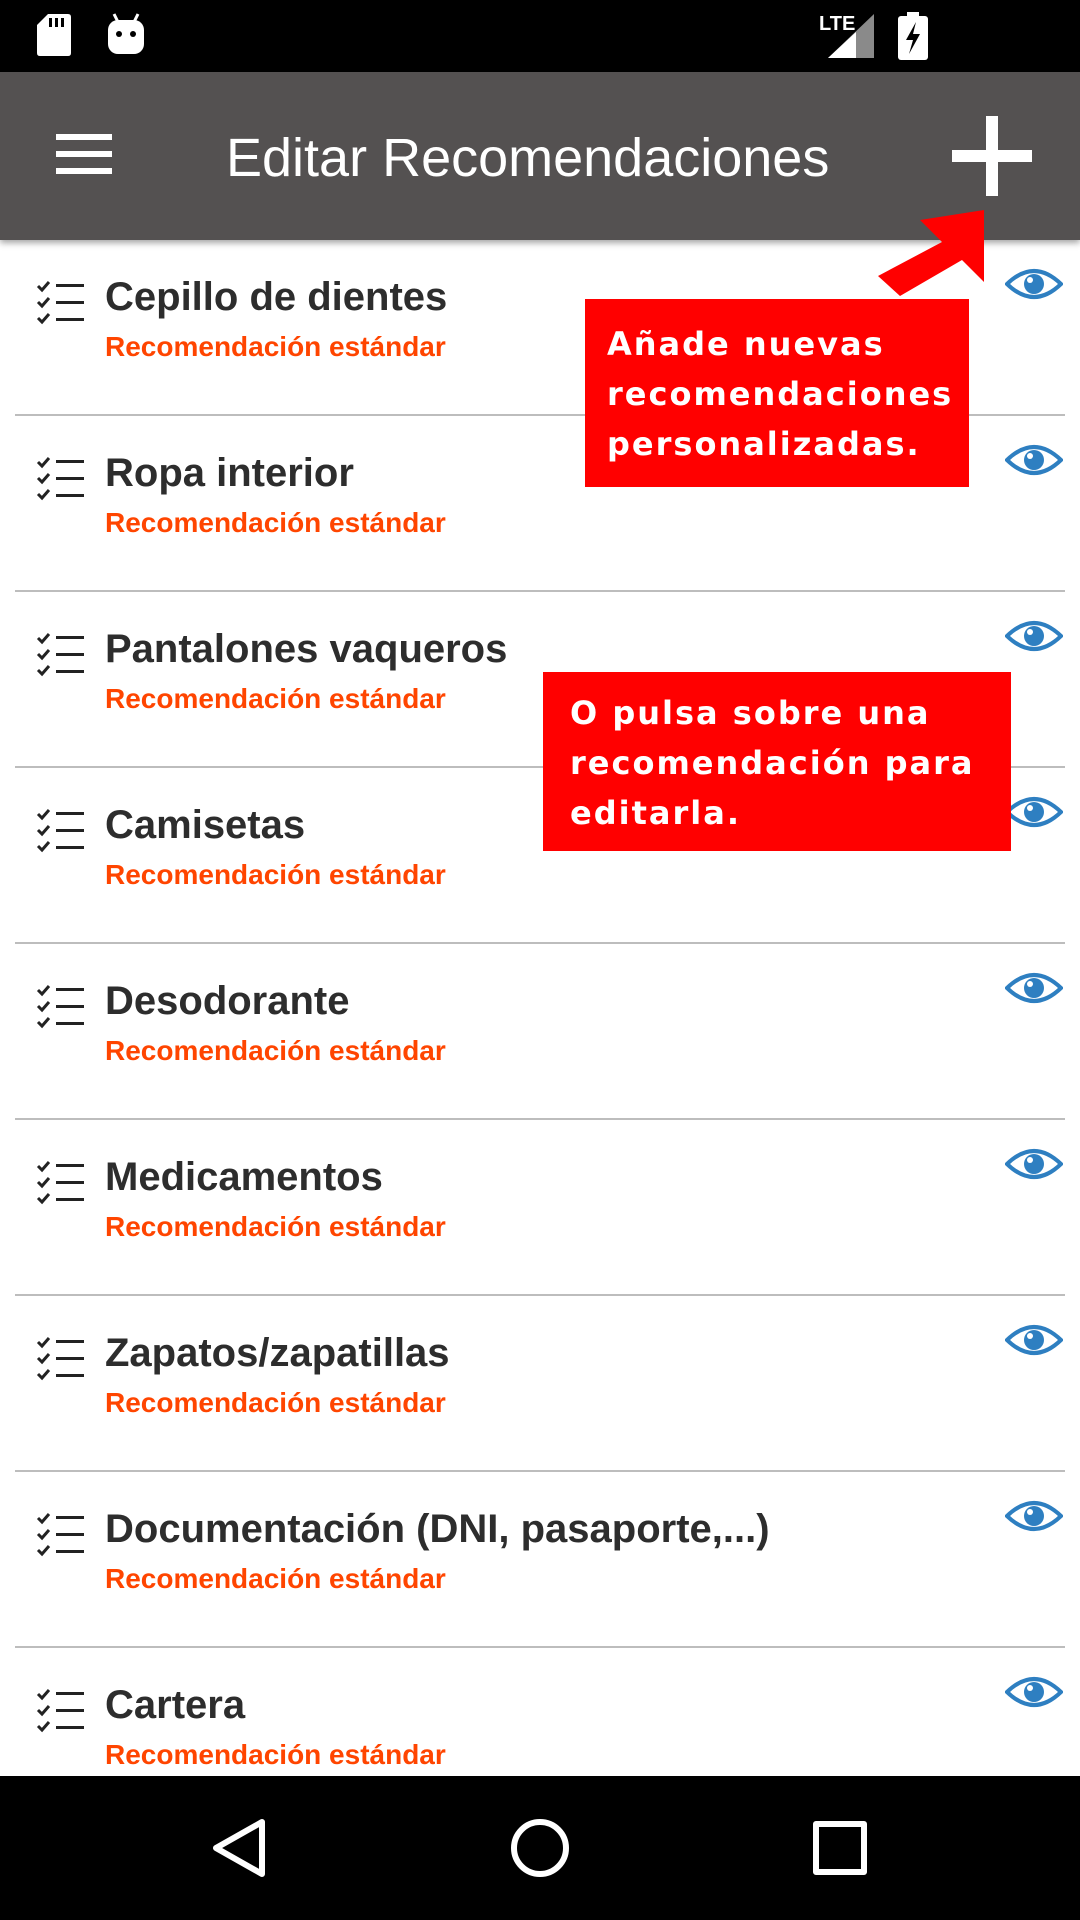 Image resolution: width=1080 pixels, height=1920 pixels. I want to click on recents-square-icon, so click(840, 1848).